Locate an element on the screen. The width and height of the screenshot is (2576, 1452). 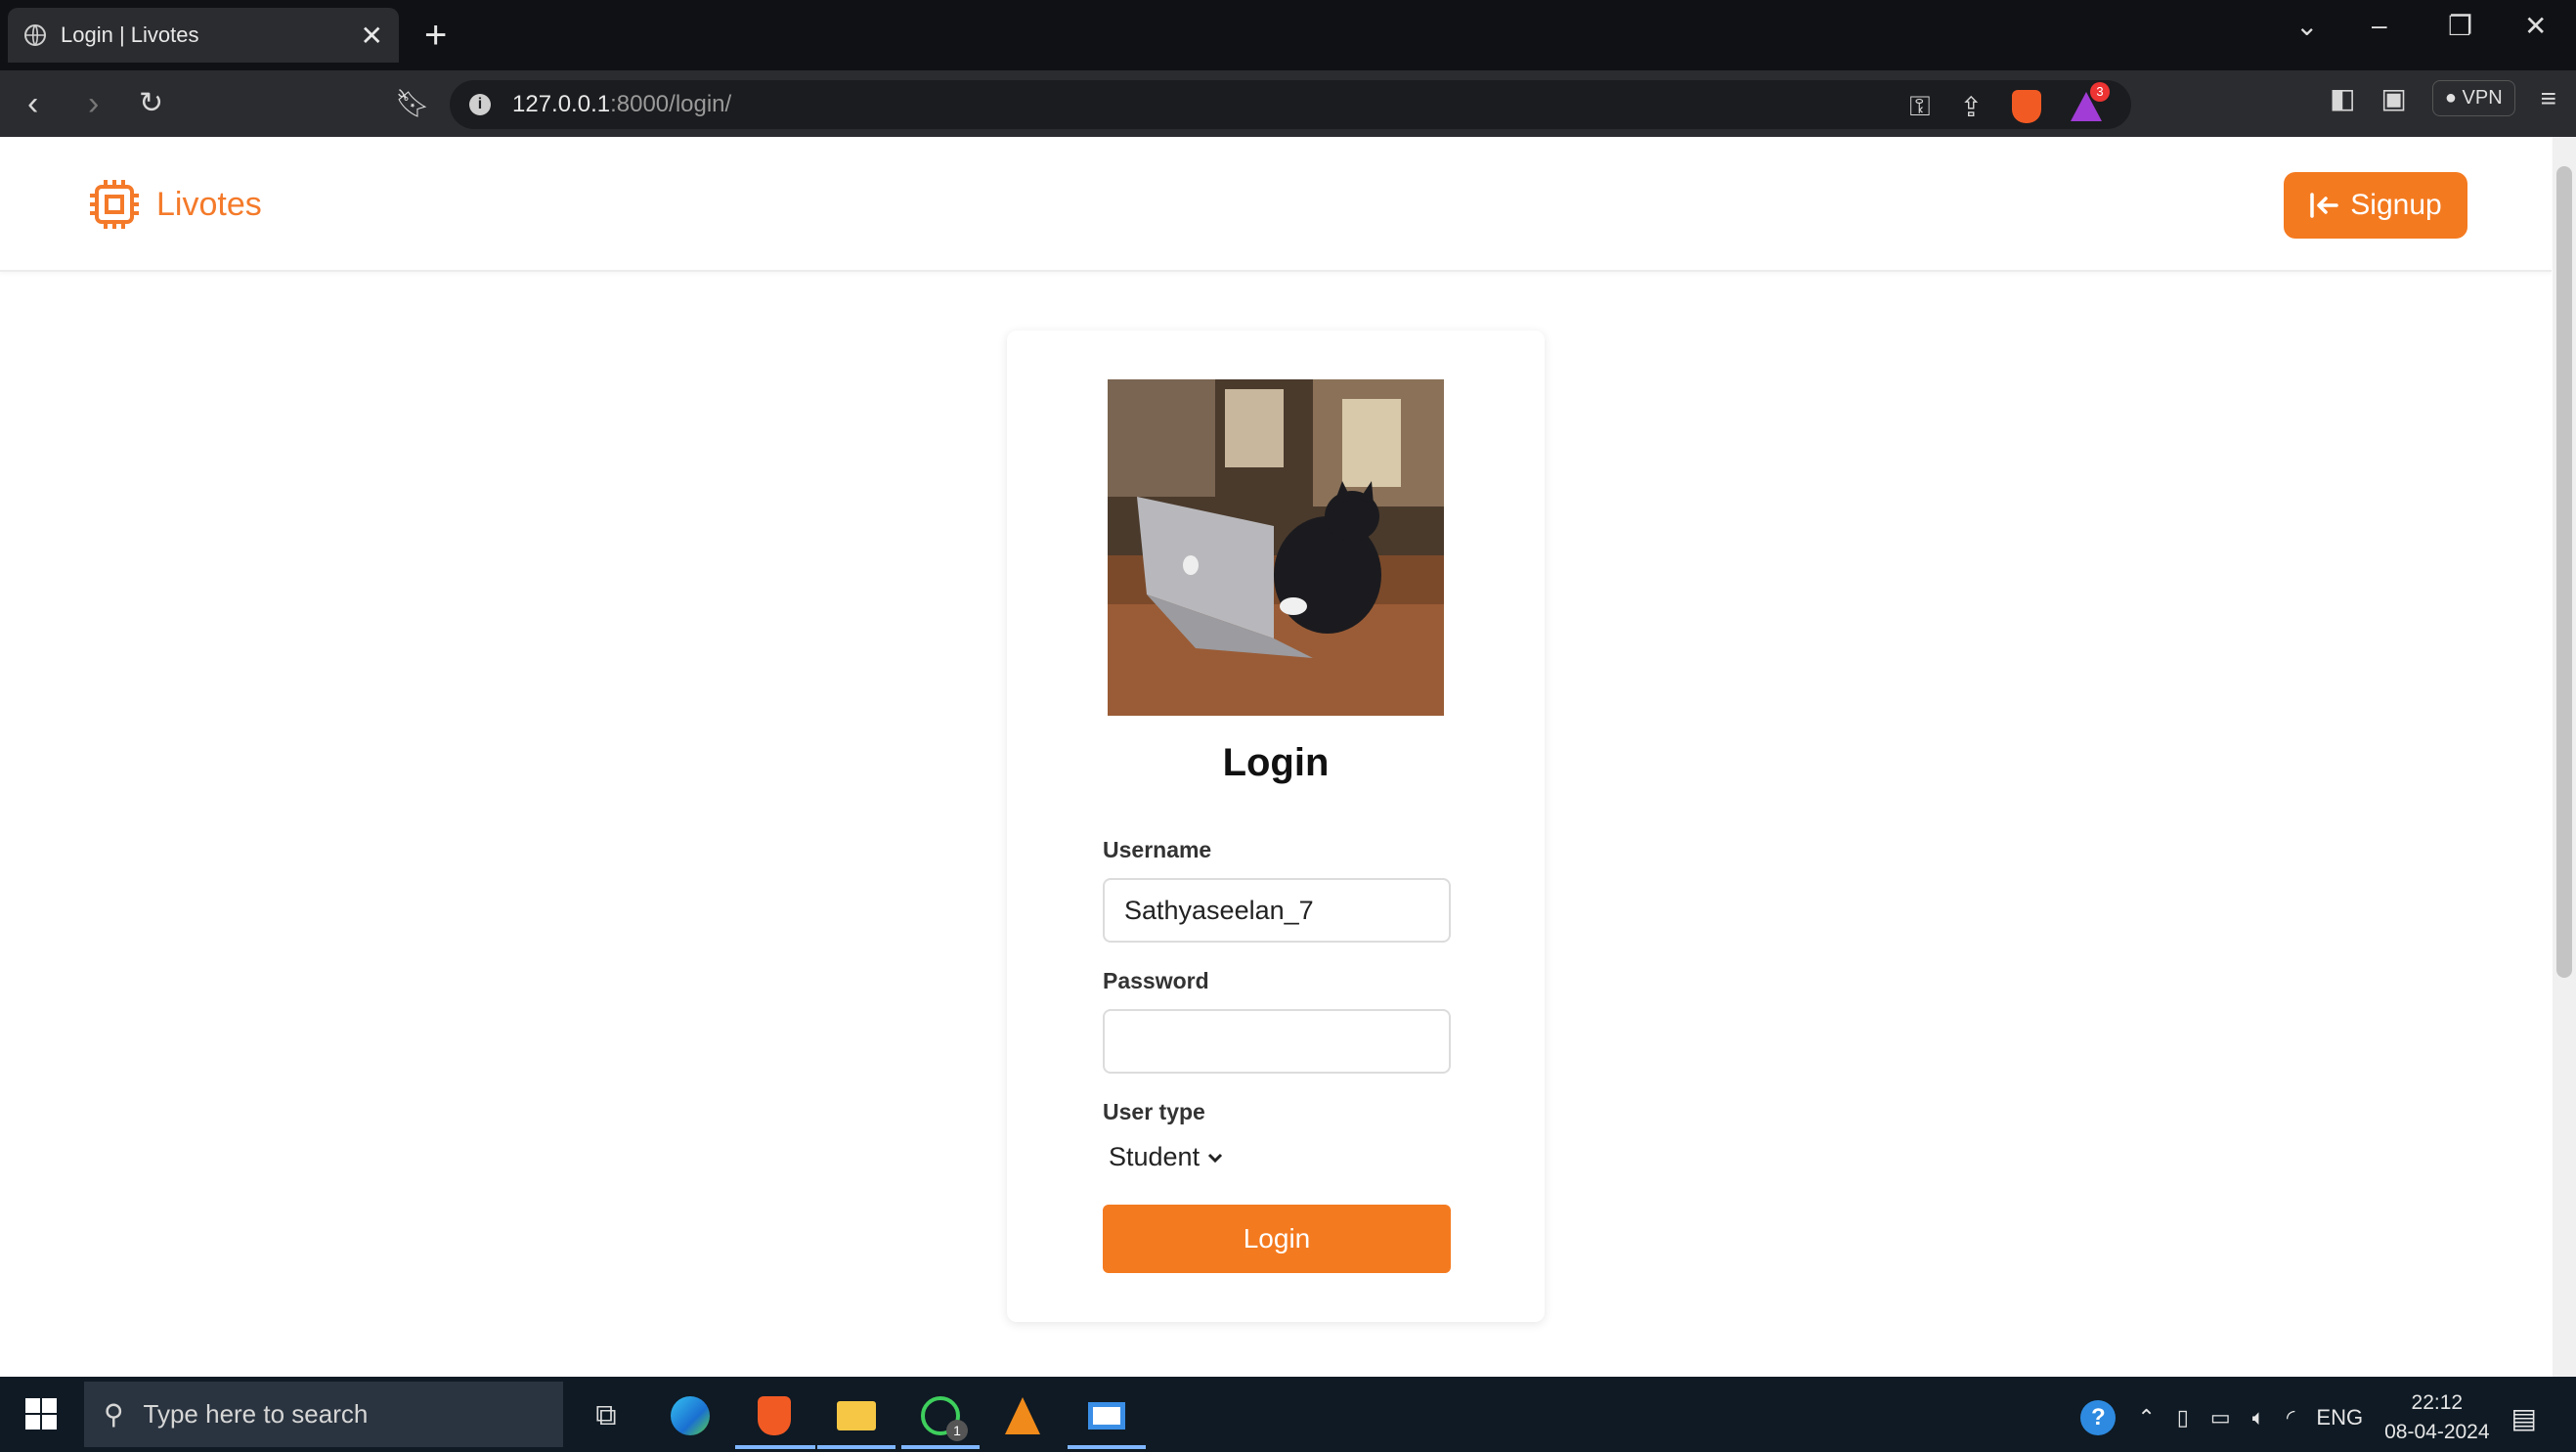
password-field is located at coordinates (1277, 1041).